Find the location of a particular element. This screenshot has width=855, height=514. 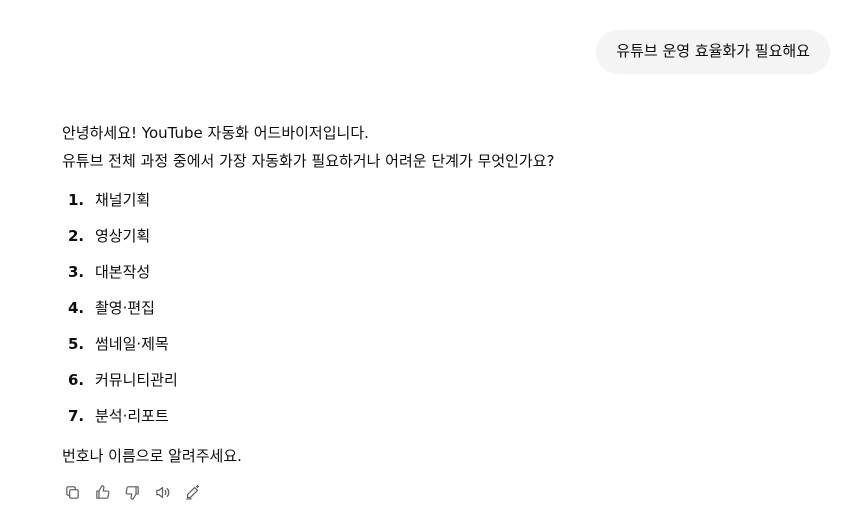

edit-icon is located at coordinates (192, 491).